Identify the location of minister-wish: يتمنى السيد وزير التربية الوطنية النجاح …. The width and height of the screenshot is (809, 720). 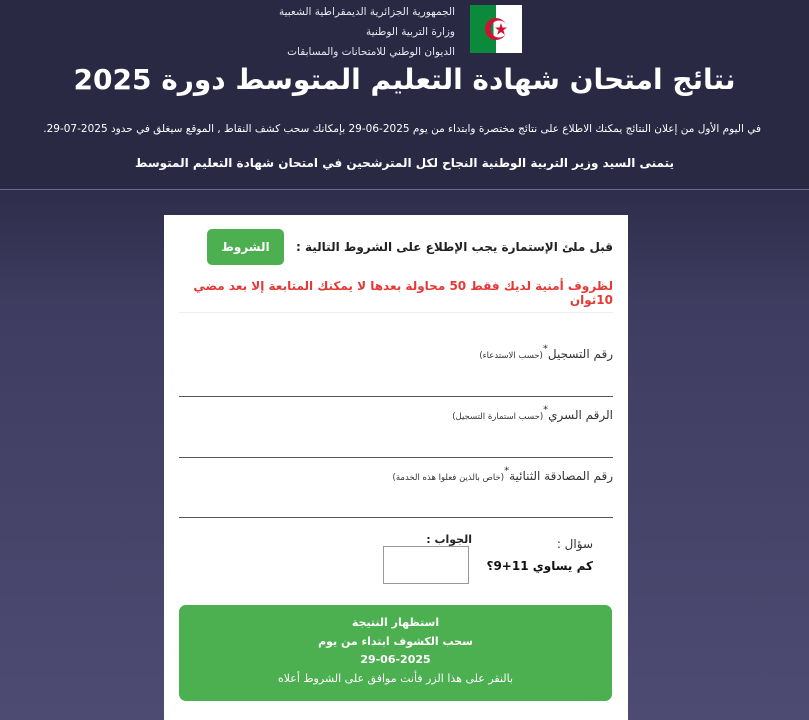
(404, 163).